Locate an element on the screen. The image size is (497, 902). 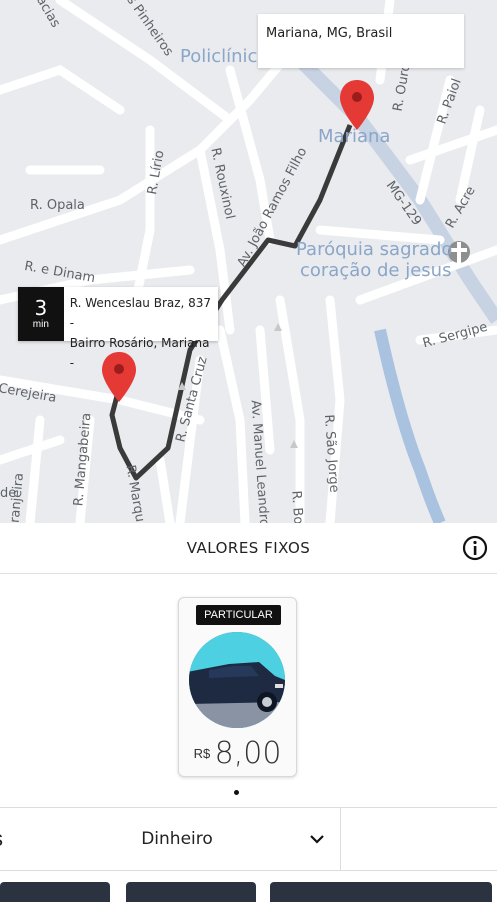
payment-left-partial: s is located at coordinates (1, 839).